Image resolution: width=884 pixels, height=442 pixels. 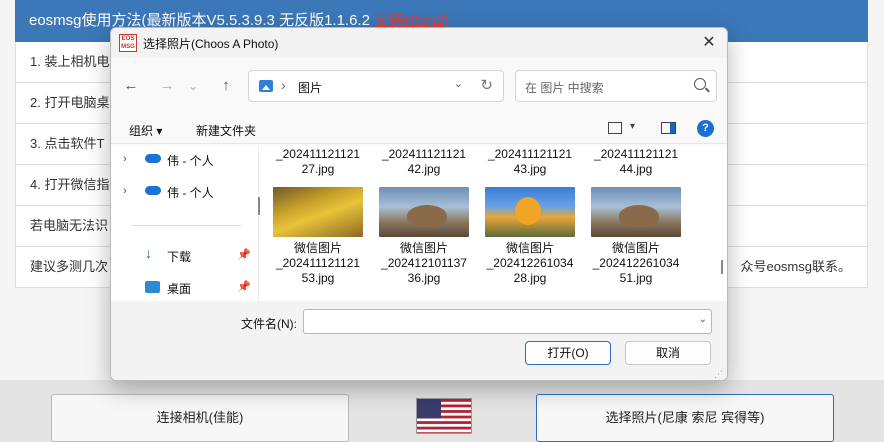 I want to click on refresh-icon: ↻, so click(x=486, y=85).